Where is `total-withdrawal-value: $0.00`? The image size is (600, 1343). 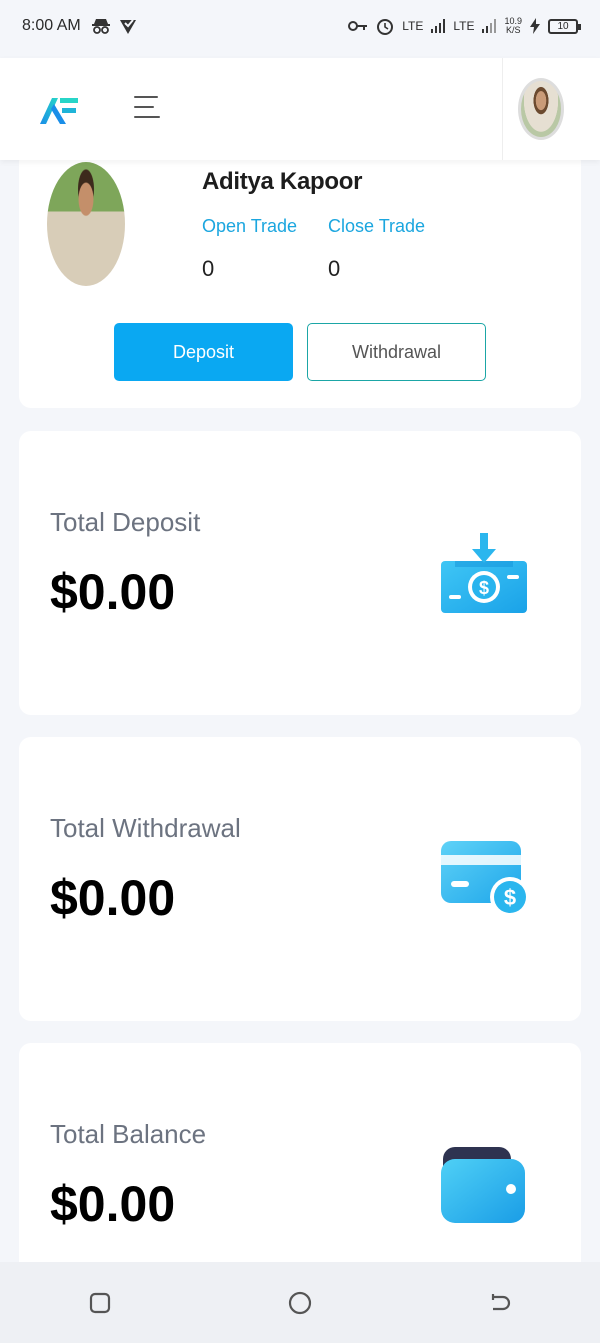 total-withdrawal-value: $0.00 is located at coordinates (113, 898).